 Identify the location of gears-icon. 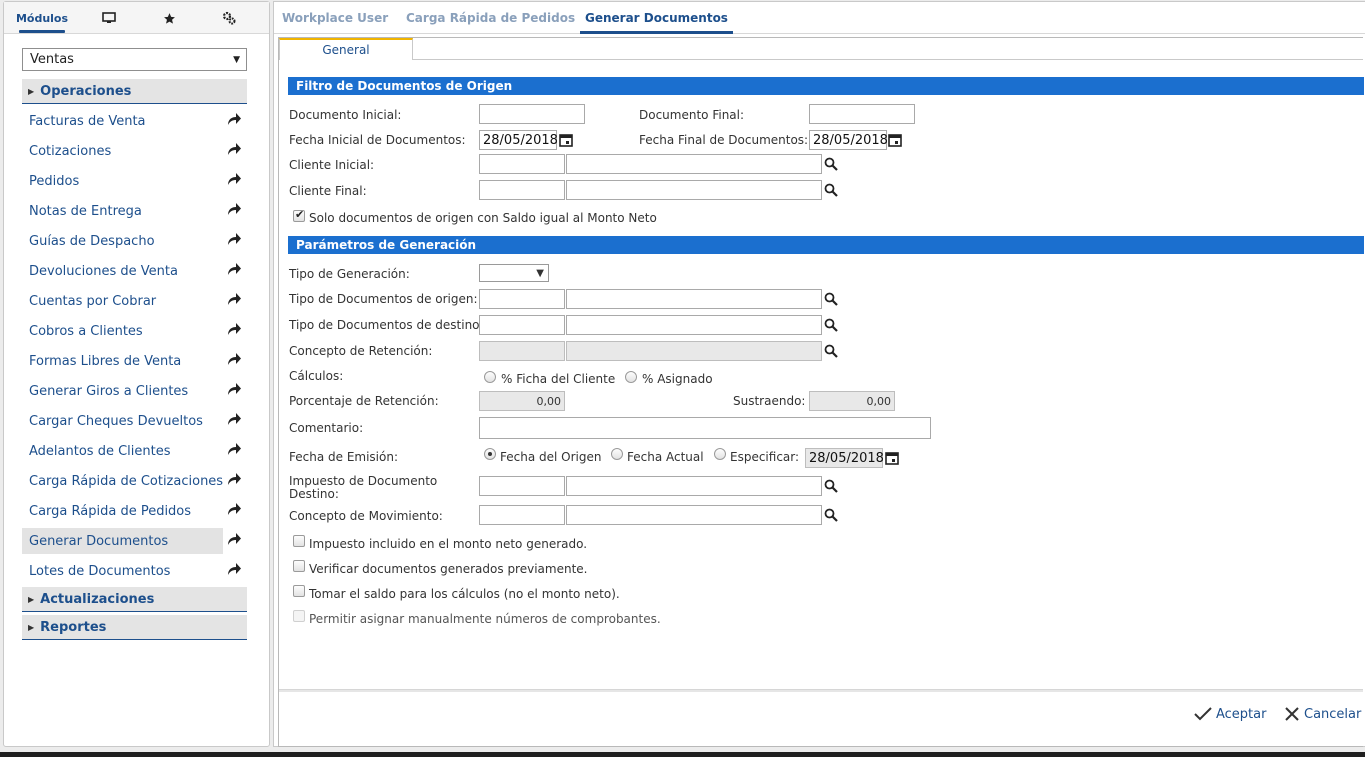
(229, 18).